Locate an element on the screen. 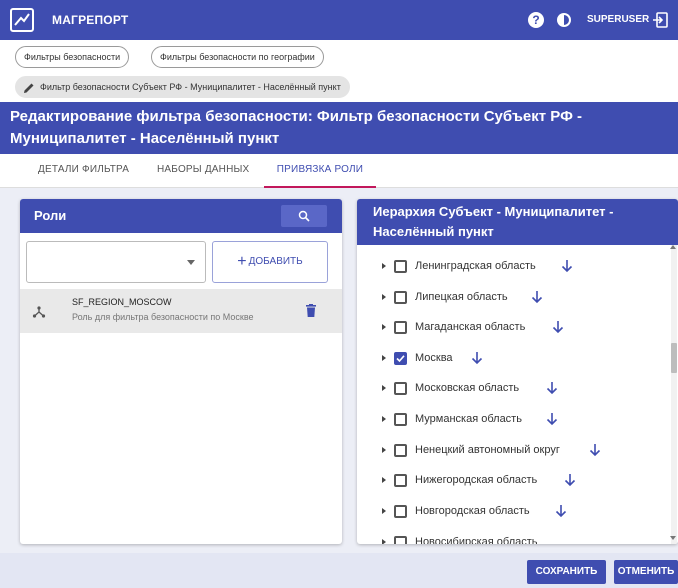 The height and width of the screenshot is (588, 678). add-role-button: + ДОБАВИТЬ is located at coordinates (270, 262).